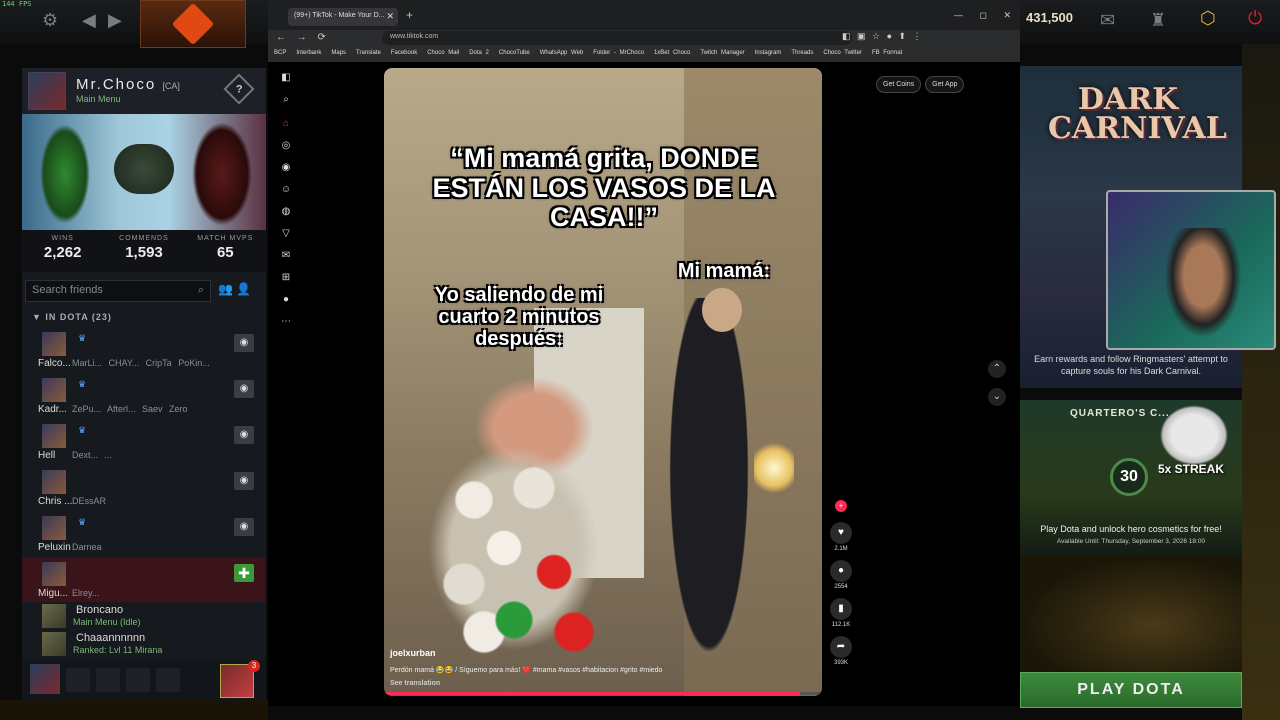  I want to click on bookmark: Translate, so click(368, 53).